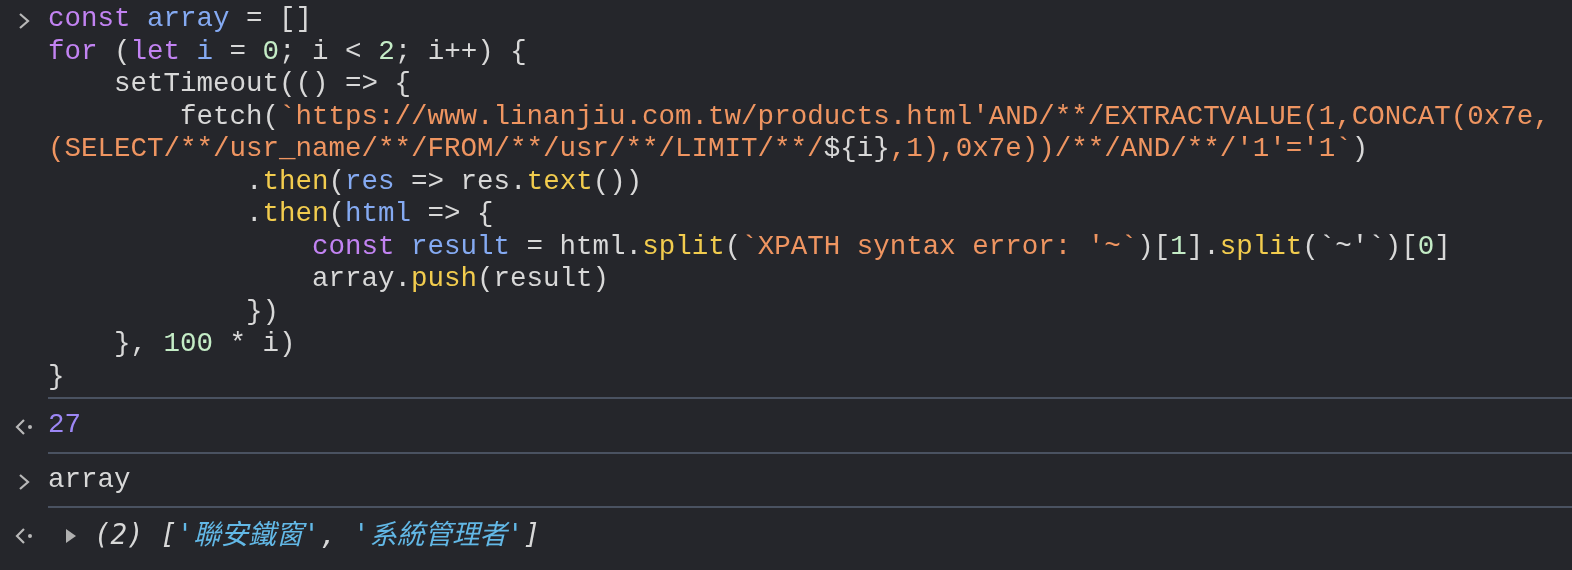 This screenshot has height=570, width=1572. Describe the element at coordinates (64, 425) in the screenshot. I see `result-value: 27` at that location.